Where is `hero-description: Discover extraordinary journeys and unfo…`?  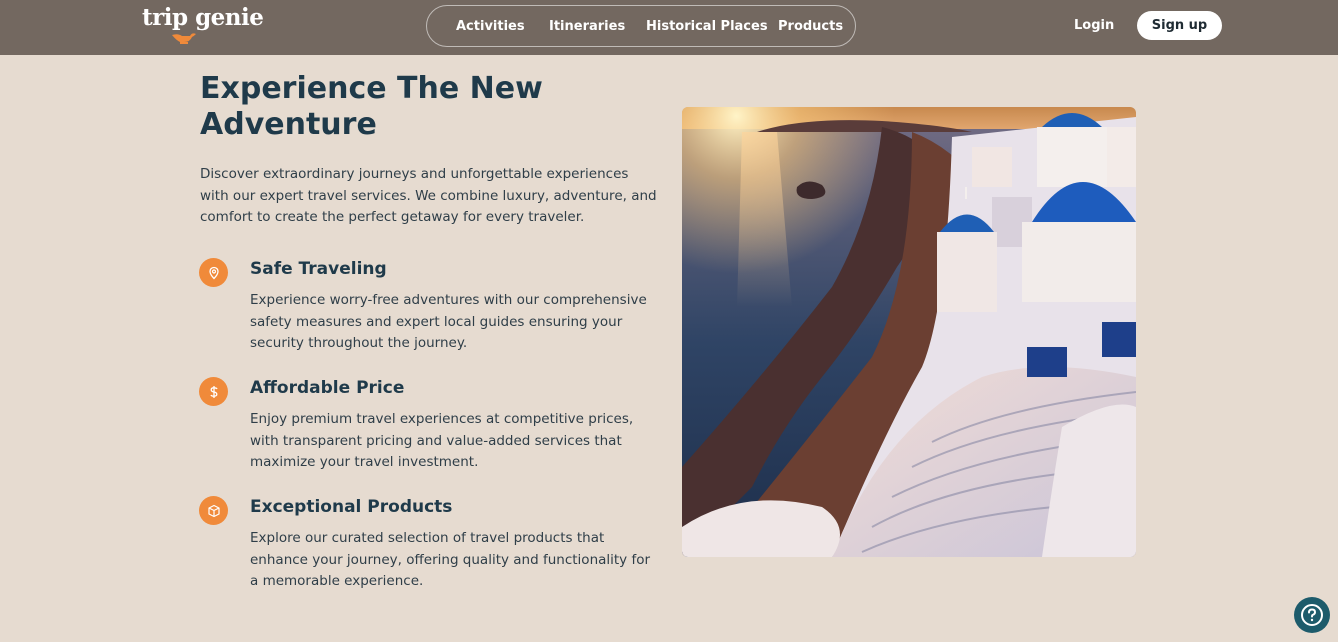
hero-description: Discover extraordinary journeys and unfo… is located at coordinates (428, 196).